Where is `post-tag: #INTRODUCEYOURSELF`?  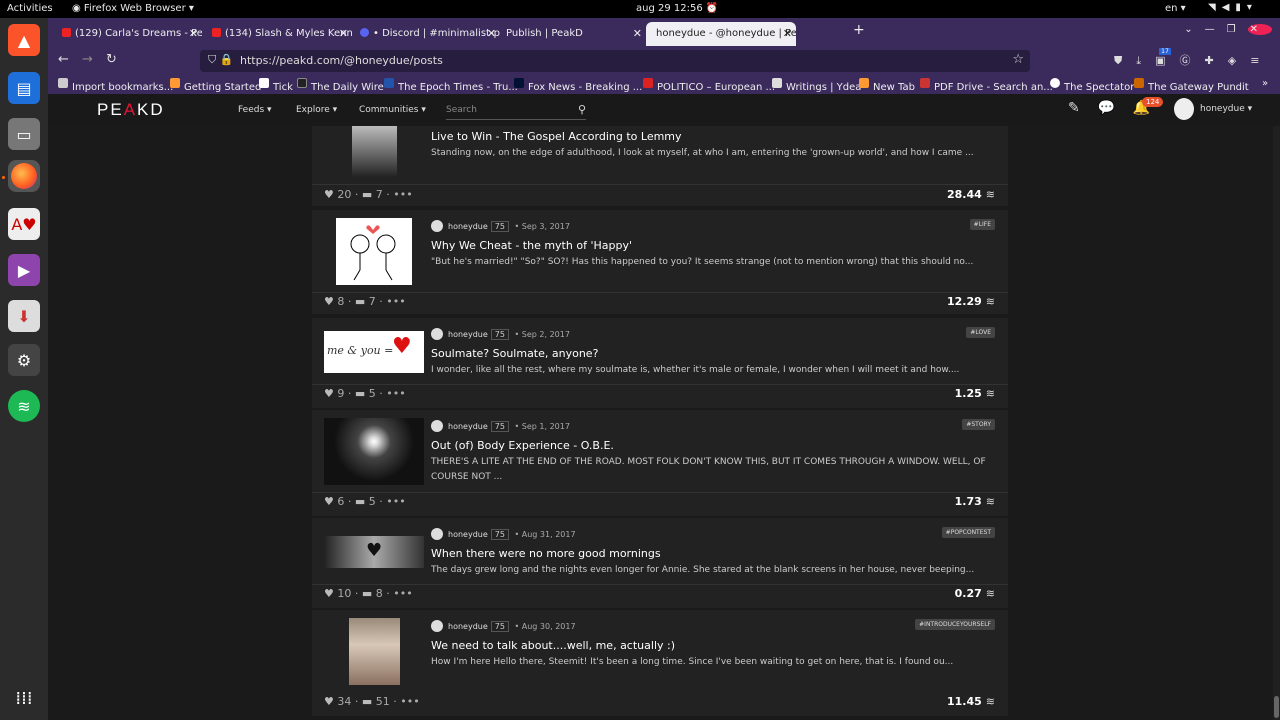 post-tag: #INTRODUCEYOURSELF is located at coordinates (955, 624).